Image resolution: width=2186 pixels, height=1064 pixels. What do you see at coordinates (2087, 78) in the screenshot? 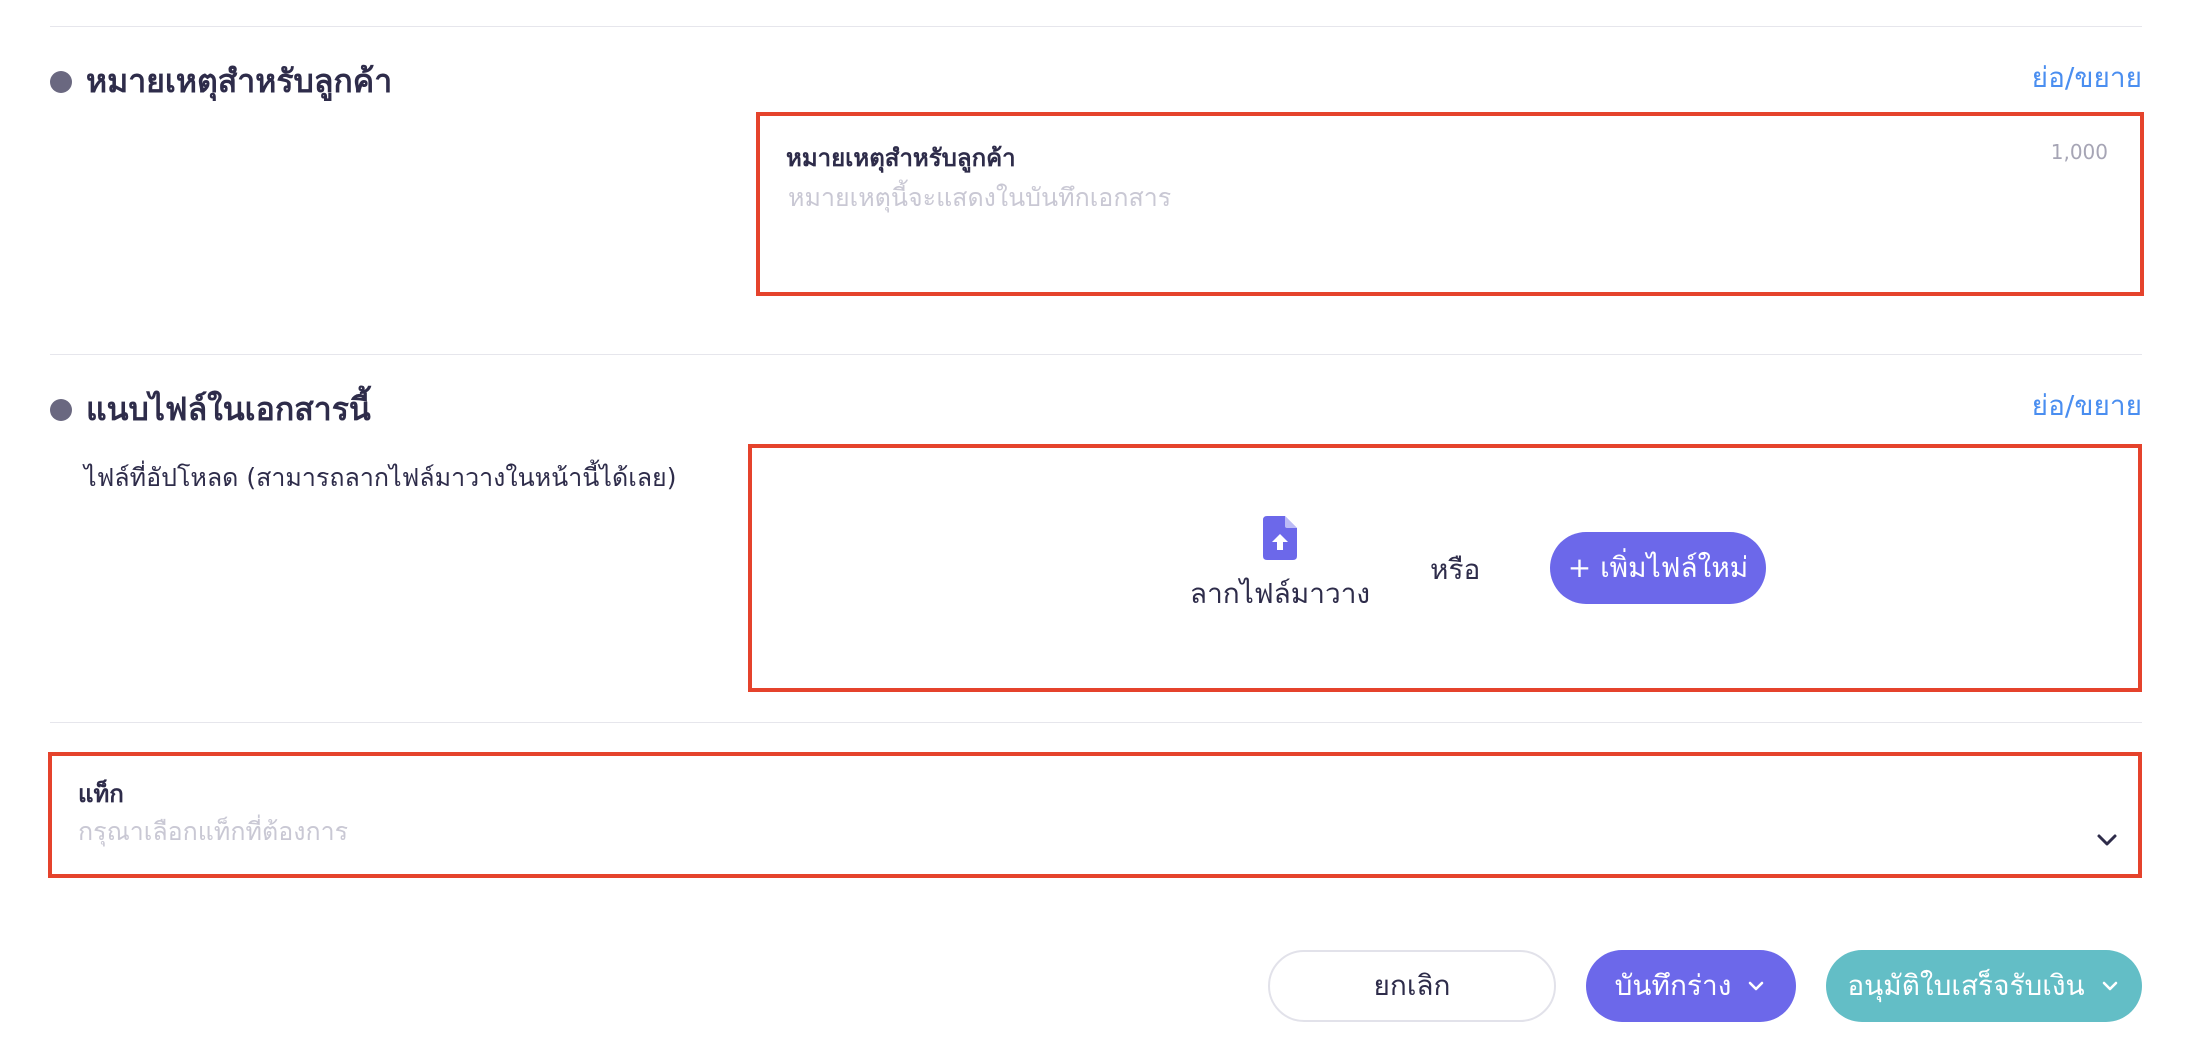
I see `customer-note-toggle-link: ย่อ/ขยาย` at bounding box center [2087, 78].